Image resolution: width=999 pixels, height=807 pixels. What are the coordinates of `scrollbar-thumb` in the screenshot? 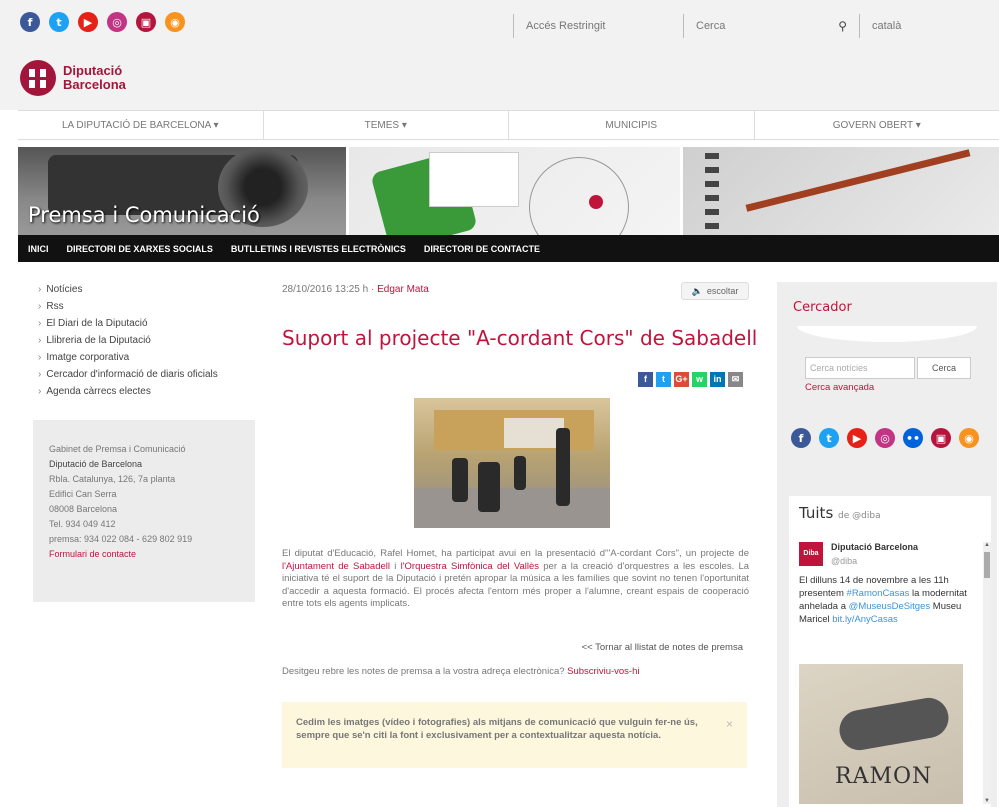 It's located at (987, 565).